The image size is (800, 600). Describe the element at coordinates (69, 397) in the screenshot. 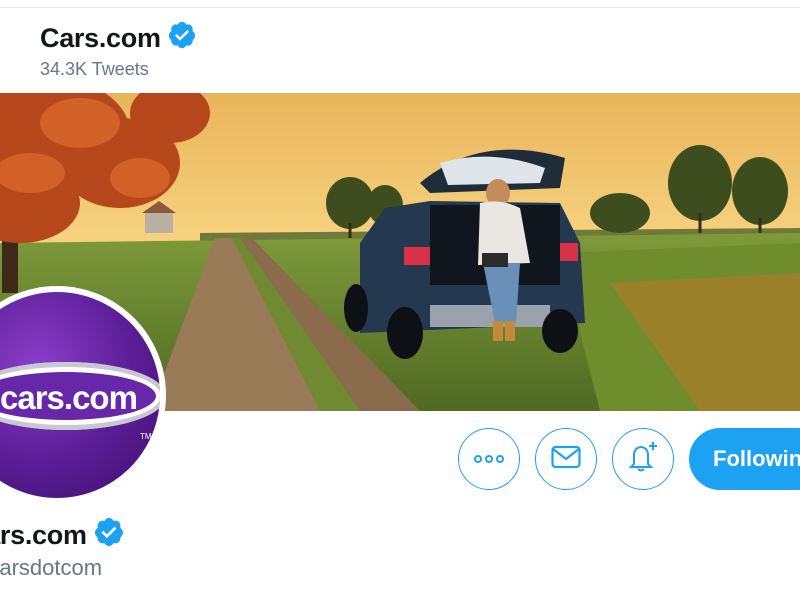

I see `logo-text: cars.com` at that location.